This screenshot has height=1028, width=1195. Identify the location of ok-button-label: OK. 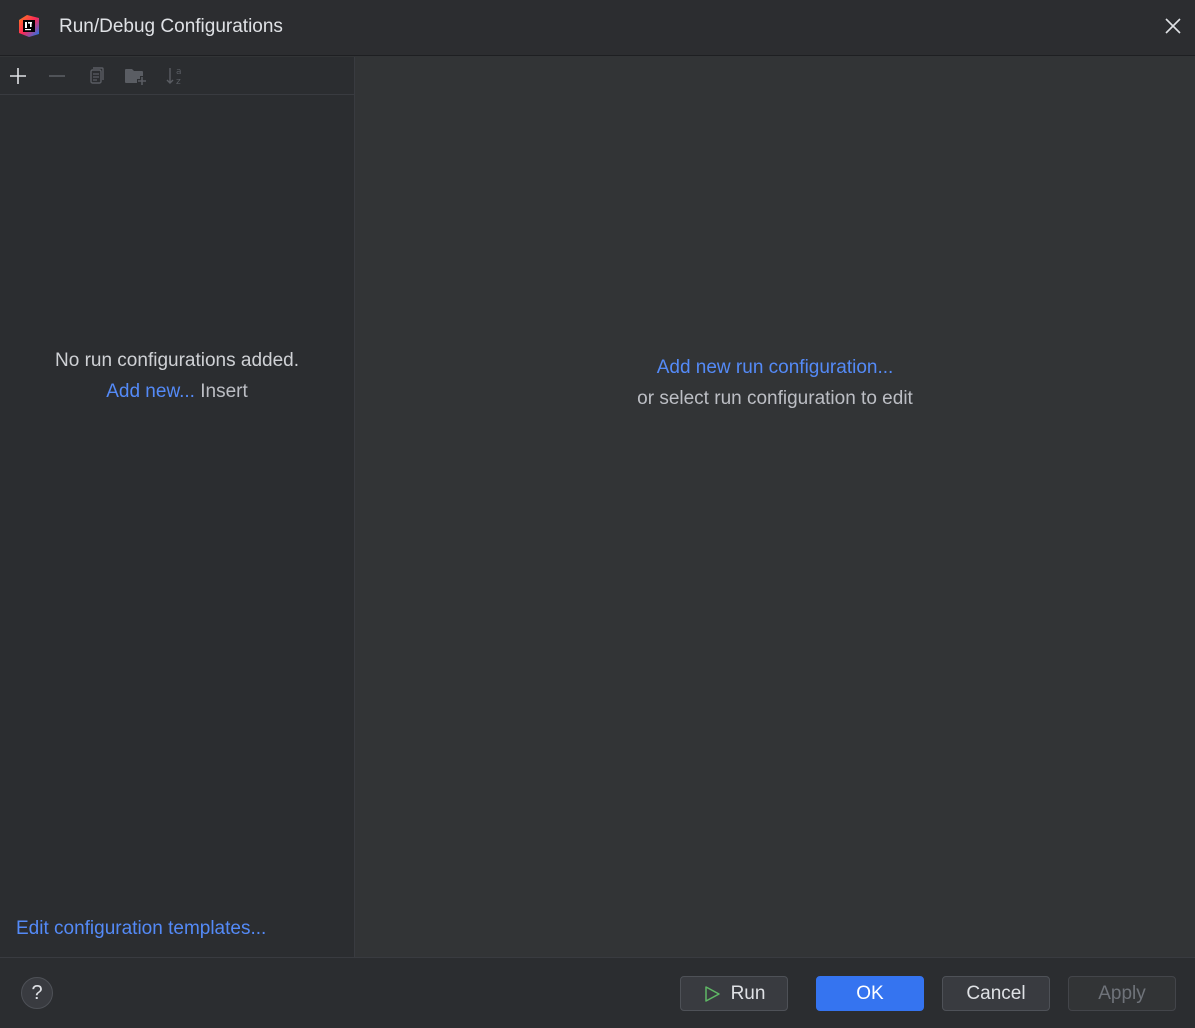
(870, 993).